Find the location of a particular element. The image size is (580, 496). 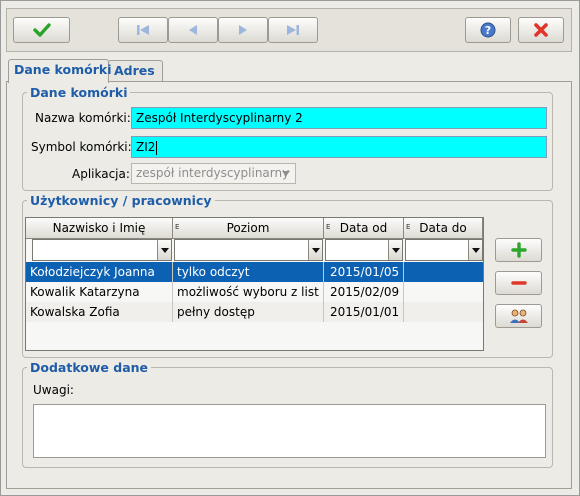

cell-level: tylko odczyt is located at coordinates (248, 272).